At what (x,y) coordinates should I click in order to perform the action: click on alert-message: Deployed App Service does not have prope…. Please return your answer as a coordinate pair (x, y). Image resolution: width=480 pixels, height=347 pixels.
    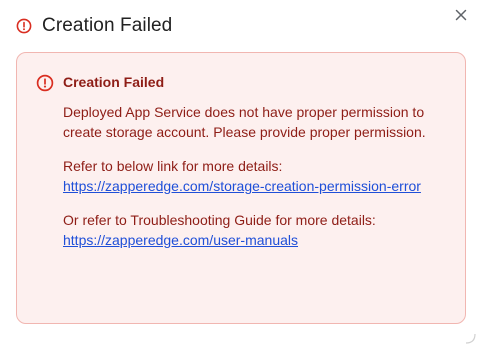
    Looking at the image, I should click on (244, 122).